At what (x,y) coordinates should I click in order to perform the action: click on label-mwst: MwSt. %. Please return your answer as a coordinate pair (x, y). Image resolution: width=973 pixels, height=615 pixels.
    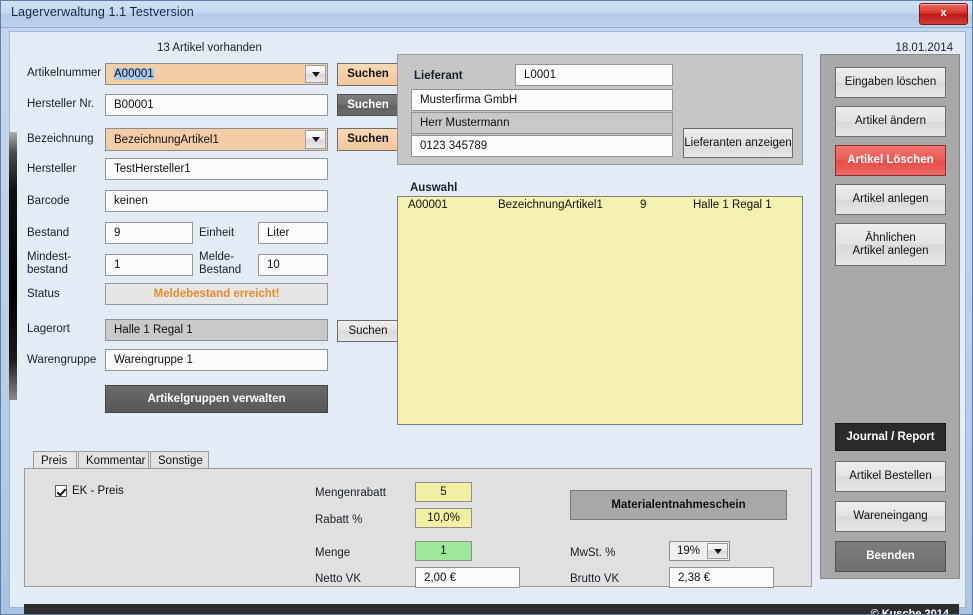
    Looking at the image, I should click on (593, 553).